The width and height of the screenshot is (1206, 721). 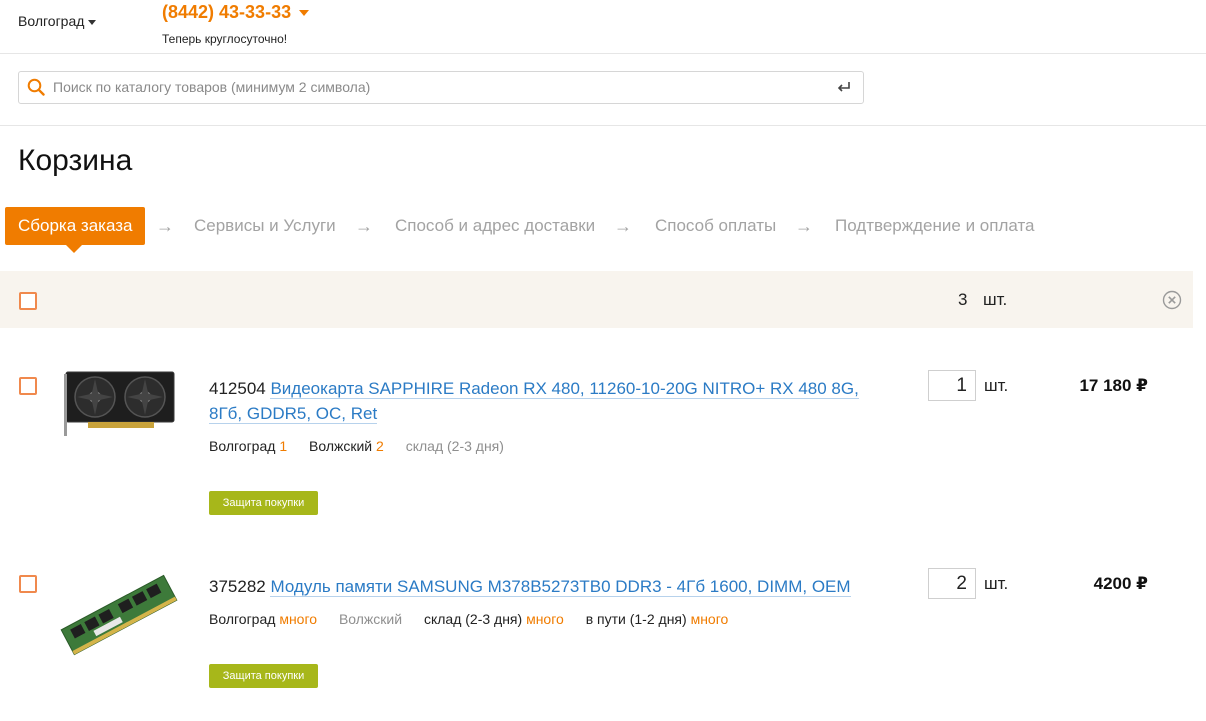 What do you see at coordinates (1113, 385) in the screenshot?
I see `item-price: 17 180 ₽` at bounding box center [1113, 385].